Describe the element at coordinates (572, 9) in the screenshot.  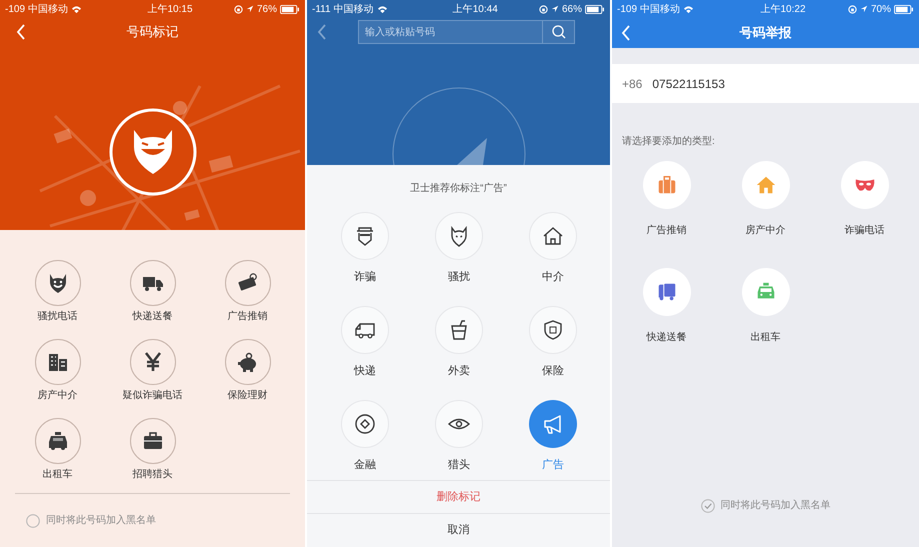
I see `battery-percent: 66%` at that location.